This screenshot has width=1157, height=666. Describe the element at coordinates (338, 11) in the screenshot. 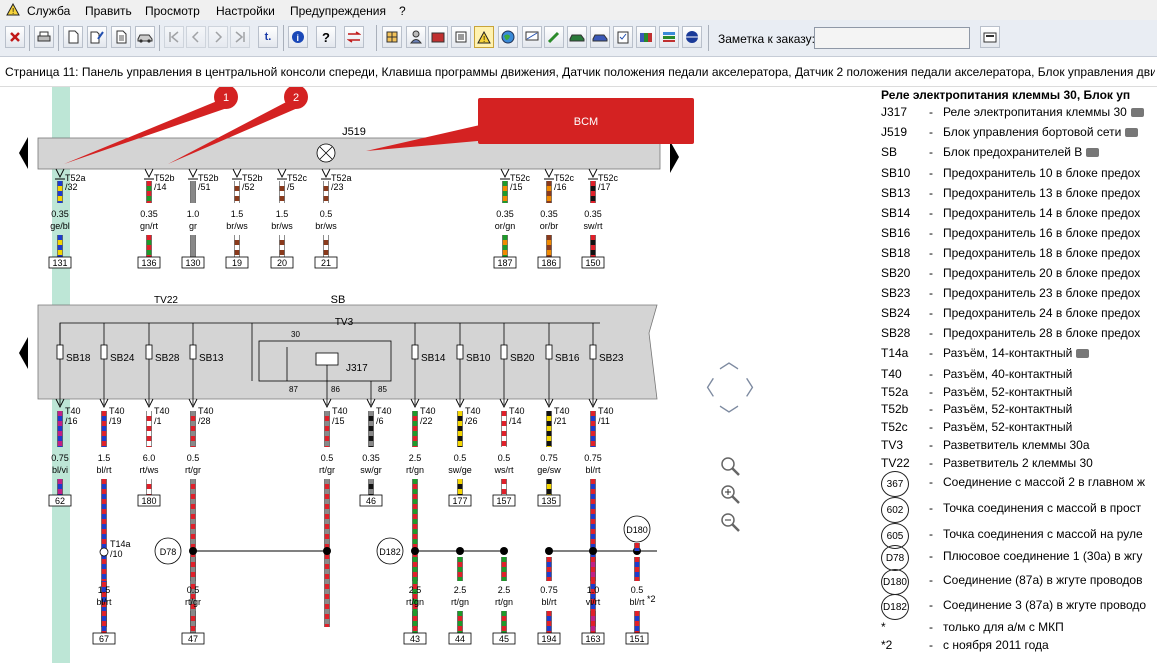

I see `menu-warnings: Предупреждения` at that location.